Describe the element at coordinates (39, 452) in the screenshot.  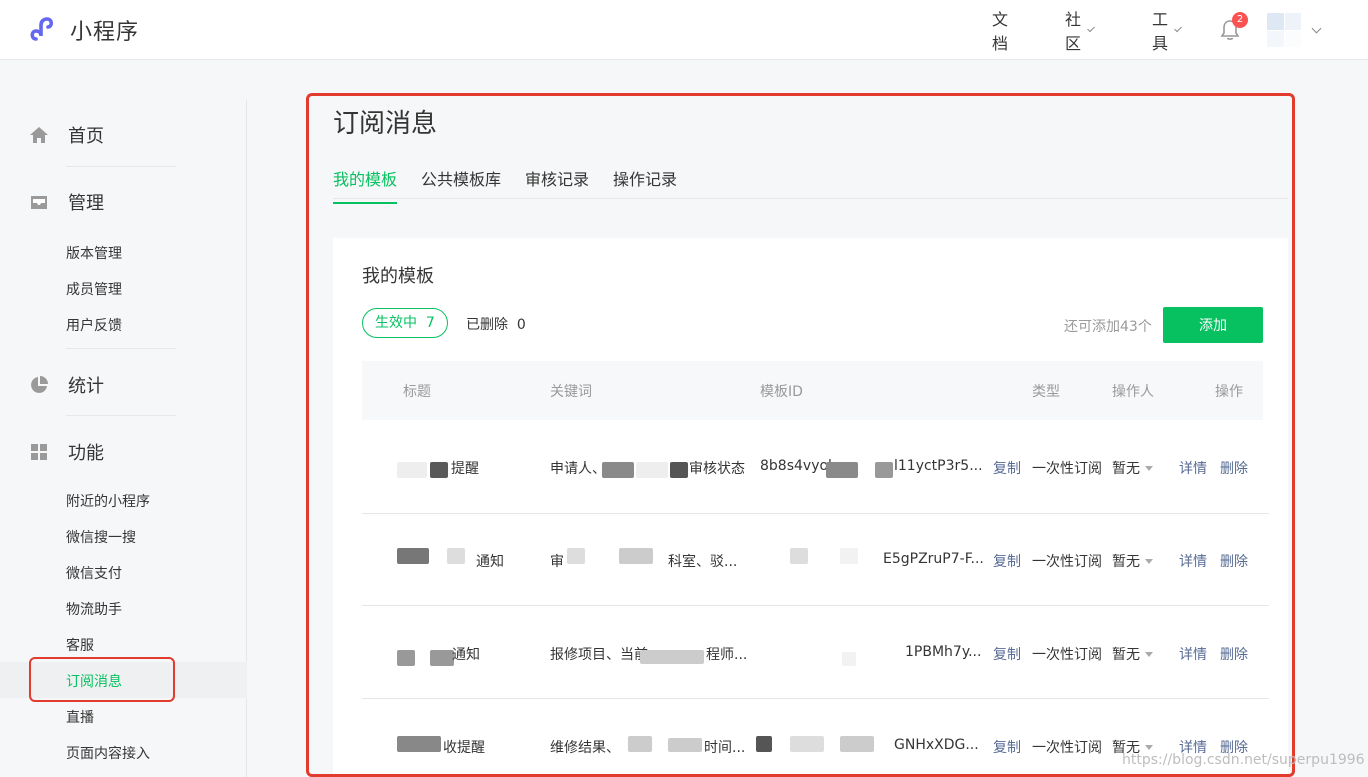
I see `grid-icon` at that location.